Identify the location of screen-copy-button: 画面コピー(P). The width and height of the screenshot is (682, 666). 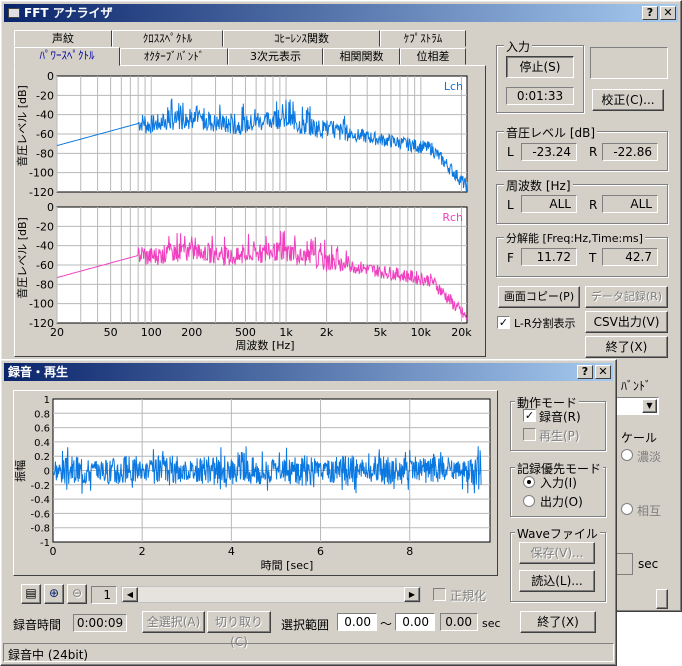
(539, 297).